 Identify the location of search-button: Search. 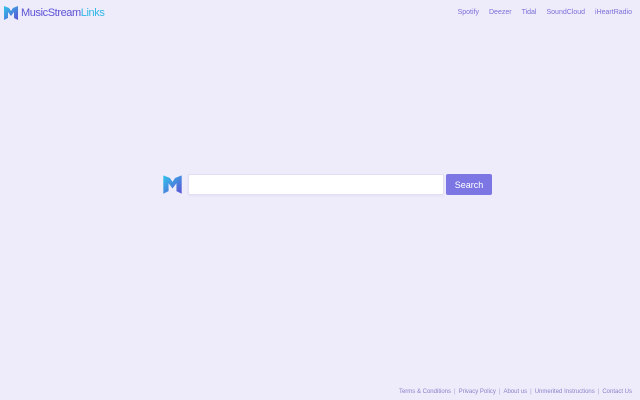
(469, 184).